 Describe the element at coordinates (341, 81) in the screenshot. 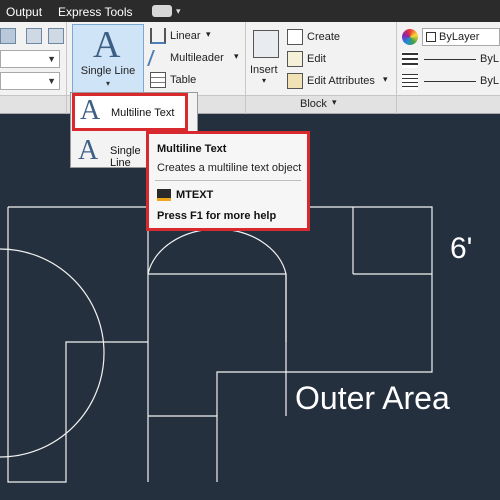

I see `edit-attributes-button: Edit Attributes` at that location.